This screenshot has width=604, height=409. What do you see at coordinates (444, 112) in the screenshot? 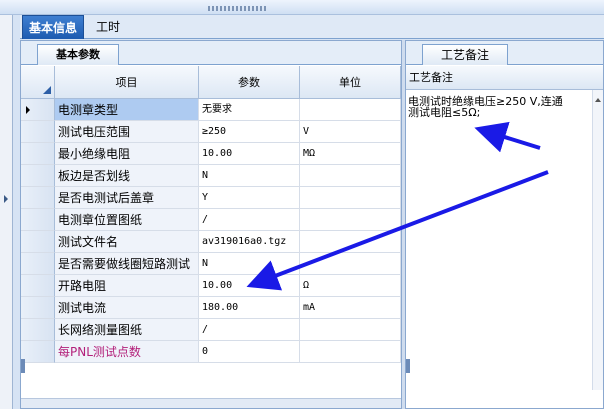
I see `notes-line-2: 测试电阻≤5Ω;` at bounding box center [444, 112].